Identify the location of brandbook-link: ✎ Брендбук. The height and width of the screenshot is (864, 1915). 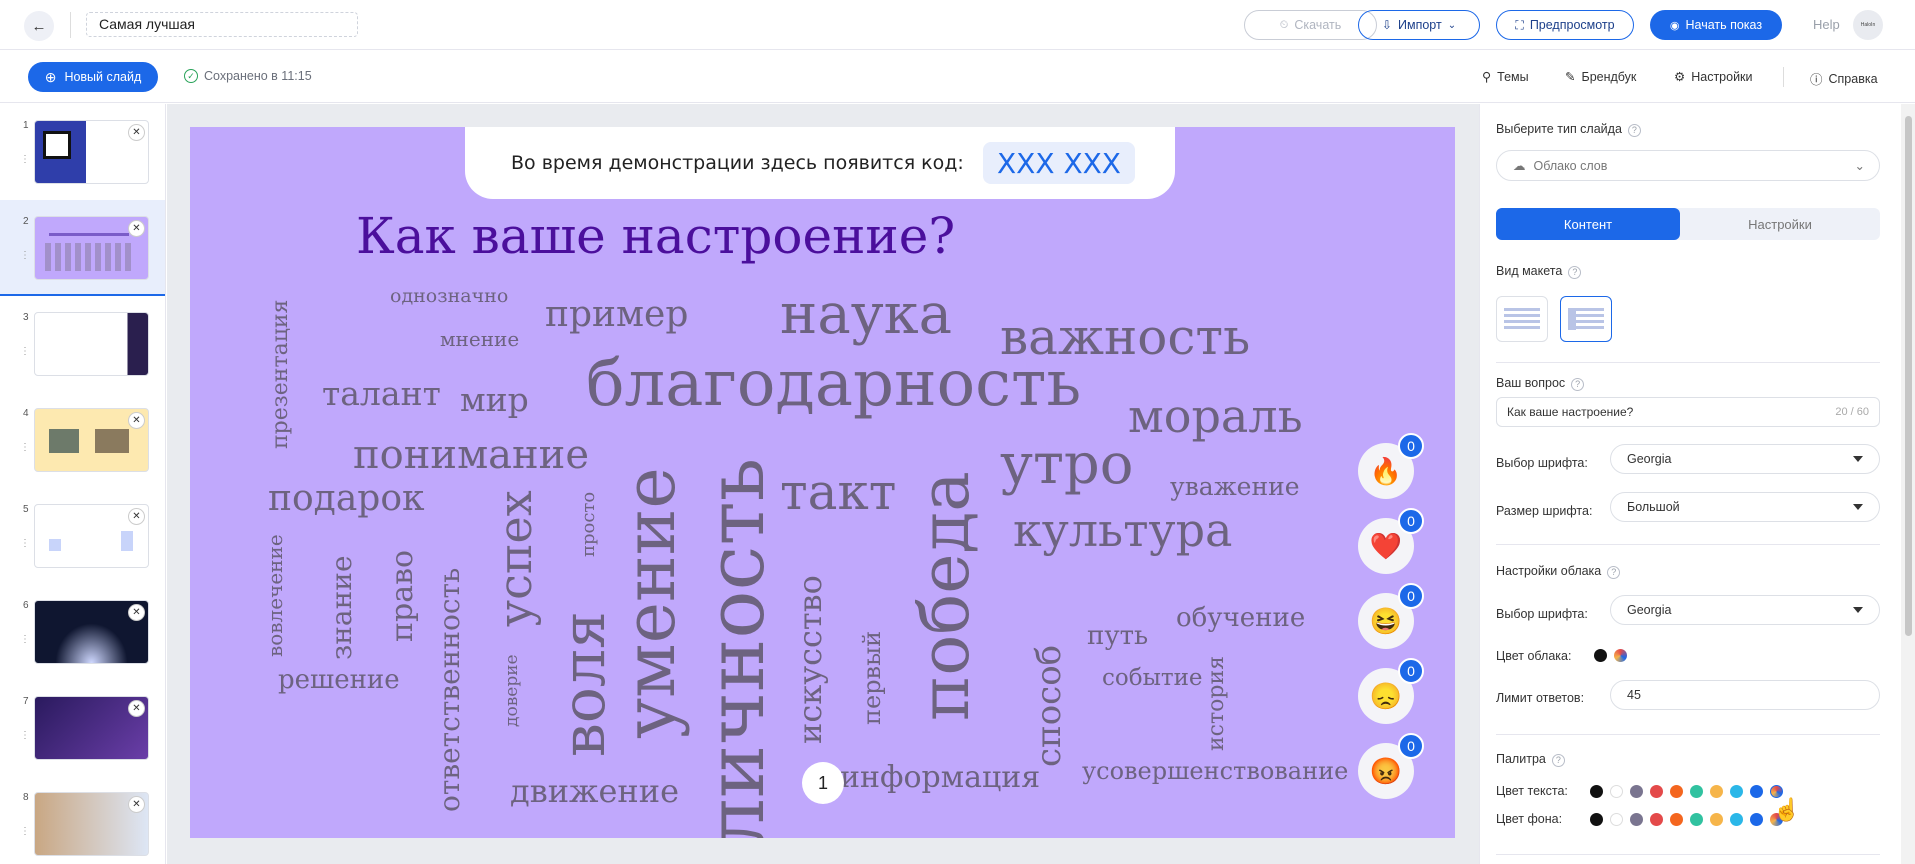
(1600, 77).